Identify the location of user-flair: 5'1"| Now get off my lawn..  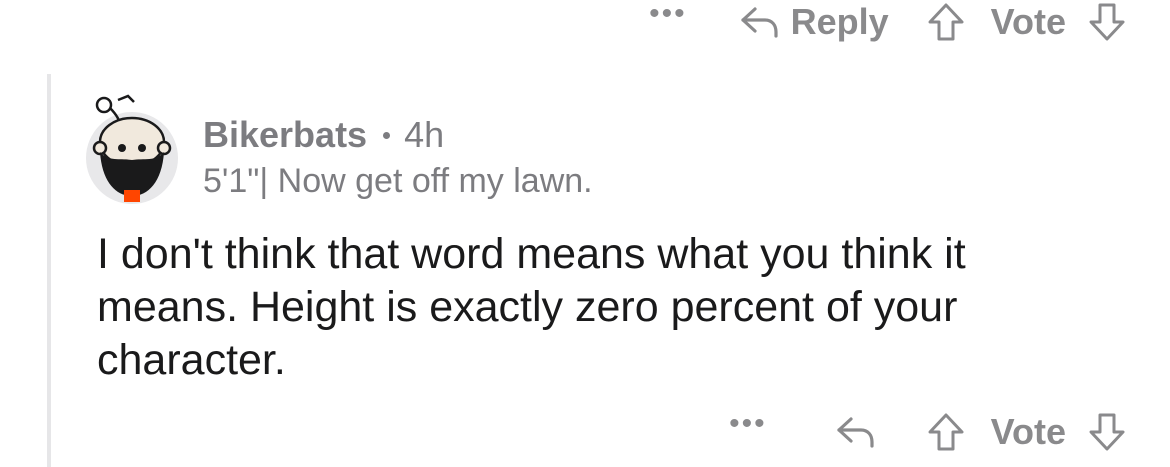
(398, 181).